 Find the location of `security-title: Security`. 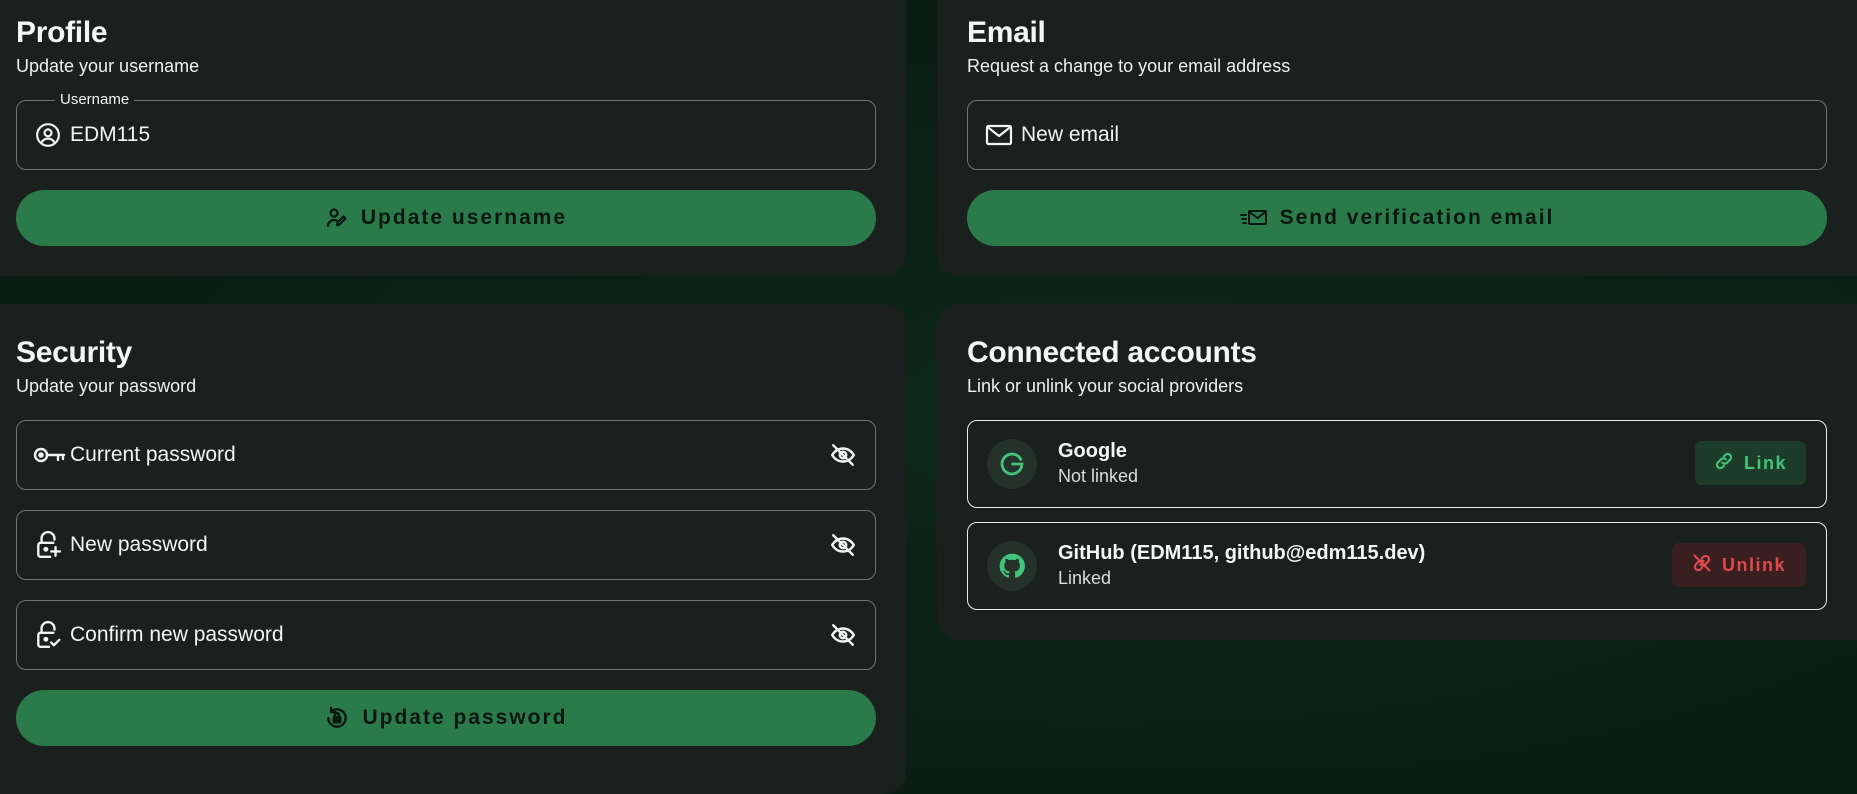

security-title: Security is located at coordinates (74, 352).